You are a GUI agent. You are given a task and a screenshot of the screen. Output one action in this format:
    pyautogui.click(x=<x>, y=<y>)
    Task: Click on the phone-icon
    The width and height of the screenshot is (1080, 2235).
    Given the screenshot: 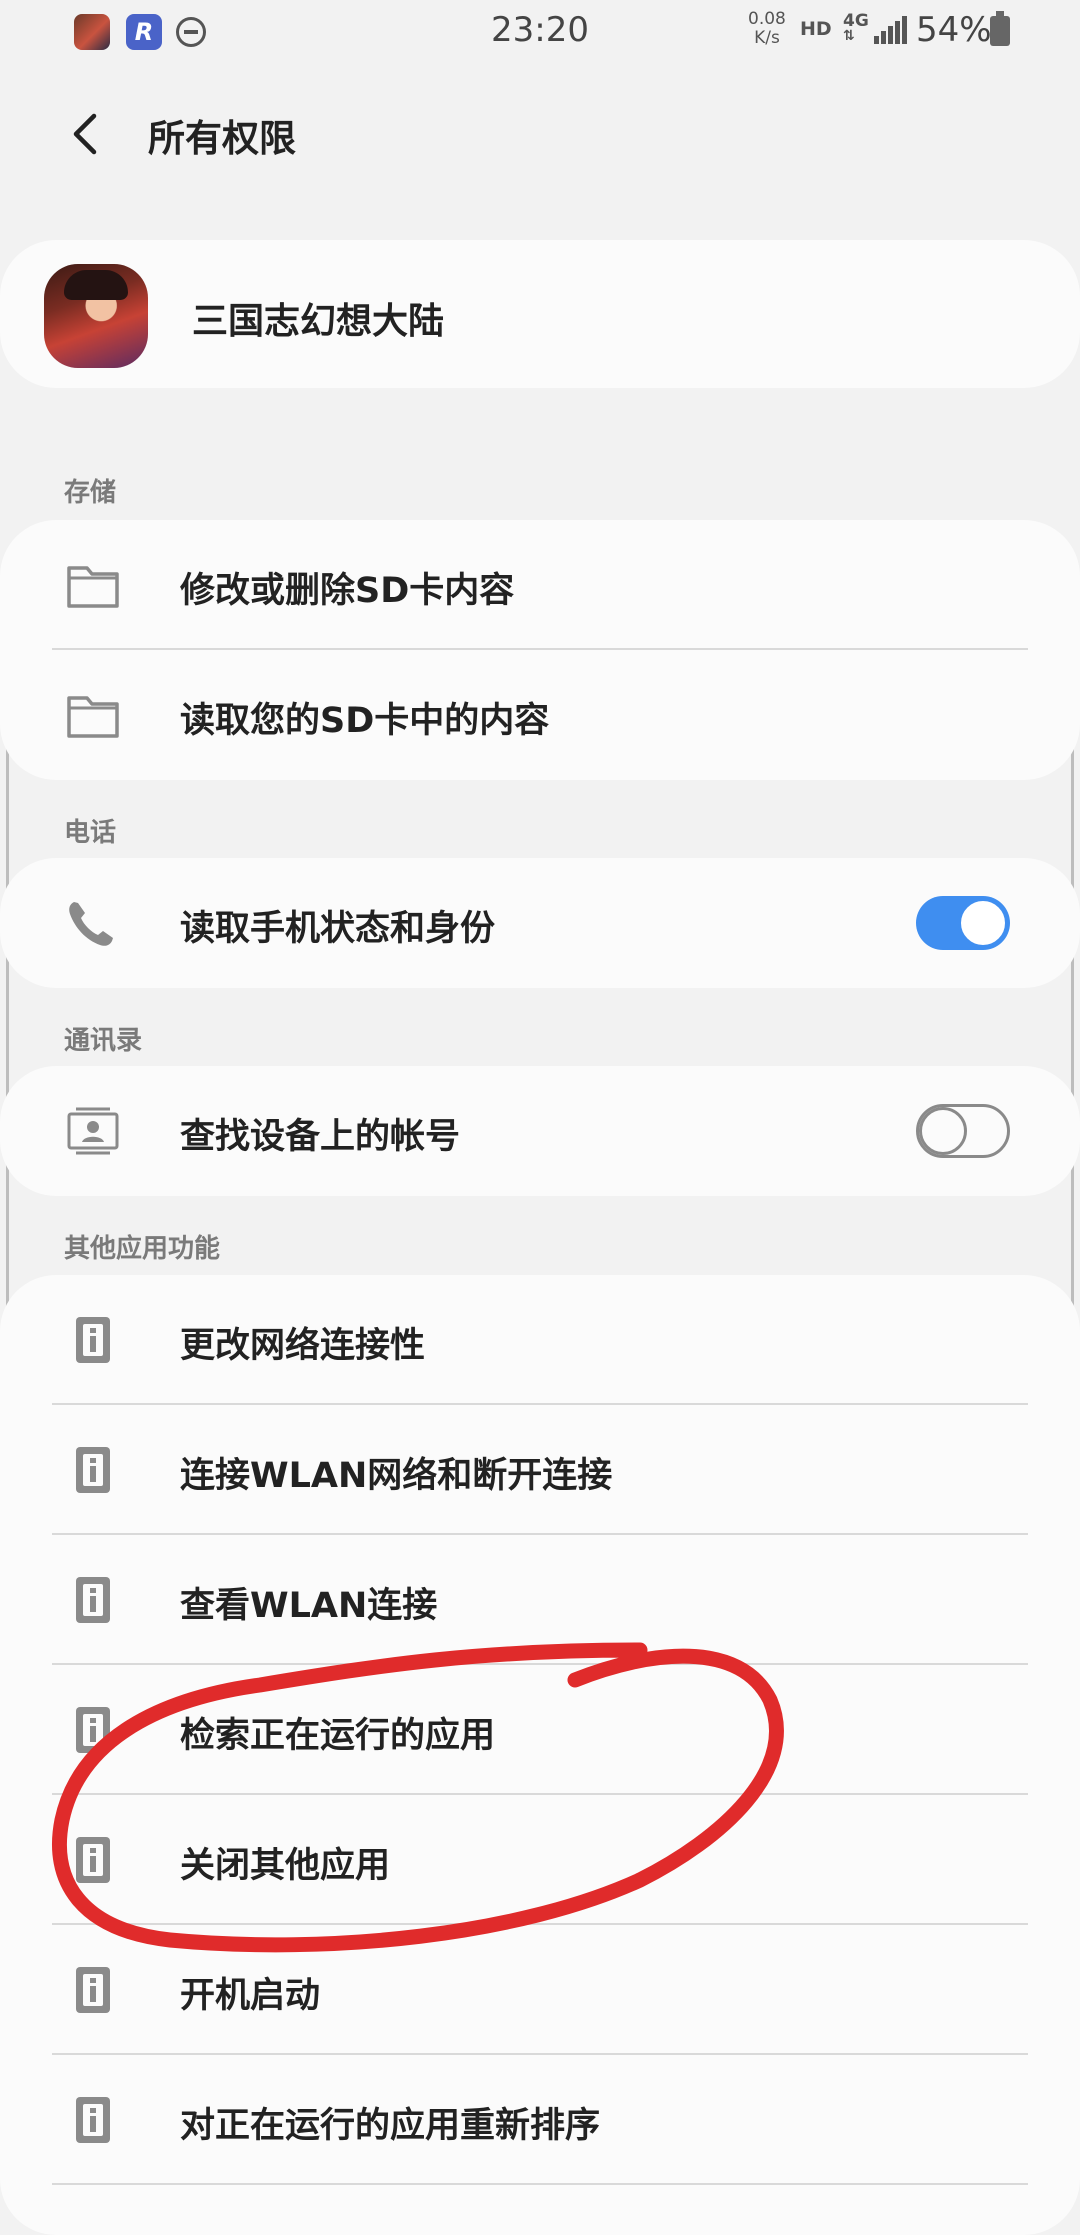 What is the action you would take?
    pyautogui.click(x=91, y=924)
    